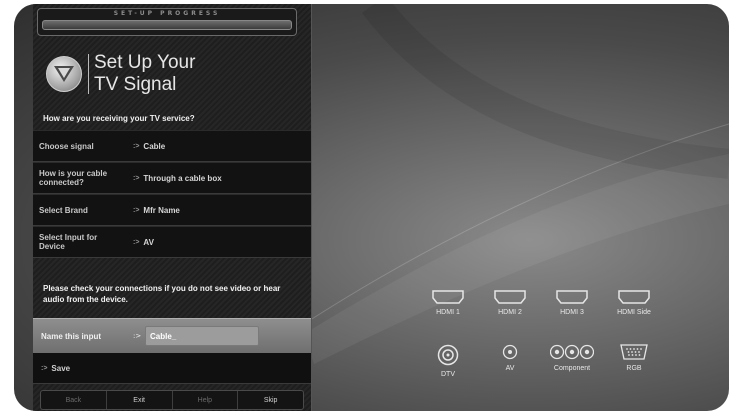 Image resolution: width=733 pixels, height=415 pixels. I want to click on page-title: Set Up Your TV Signal, so click(144, 74).